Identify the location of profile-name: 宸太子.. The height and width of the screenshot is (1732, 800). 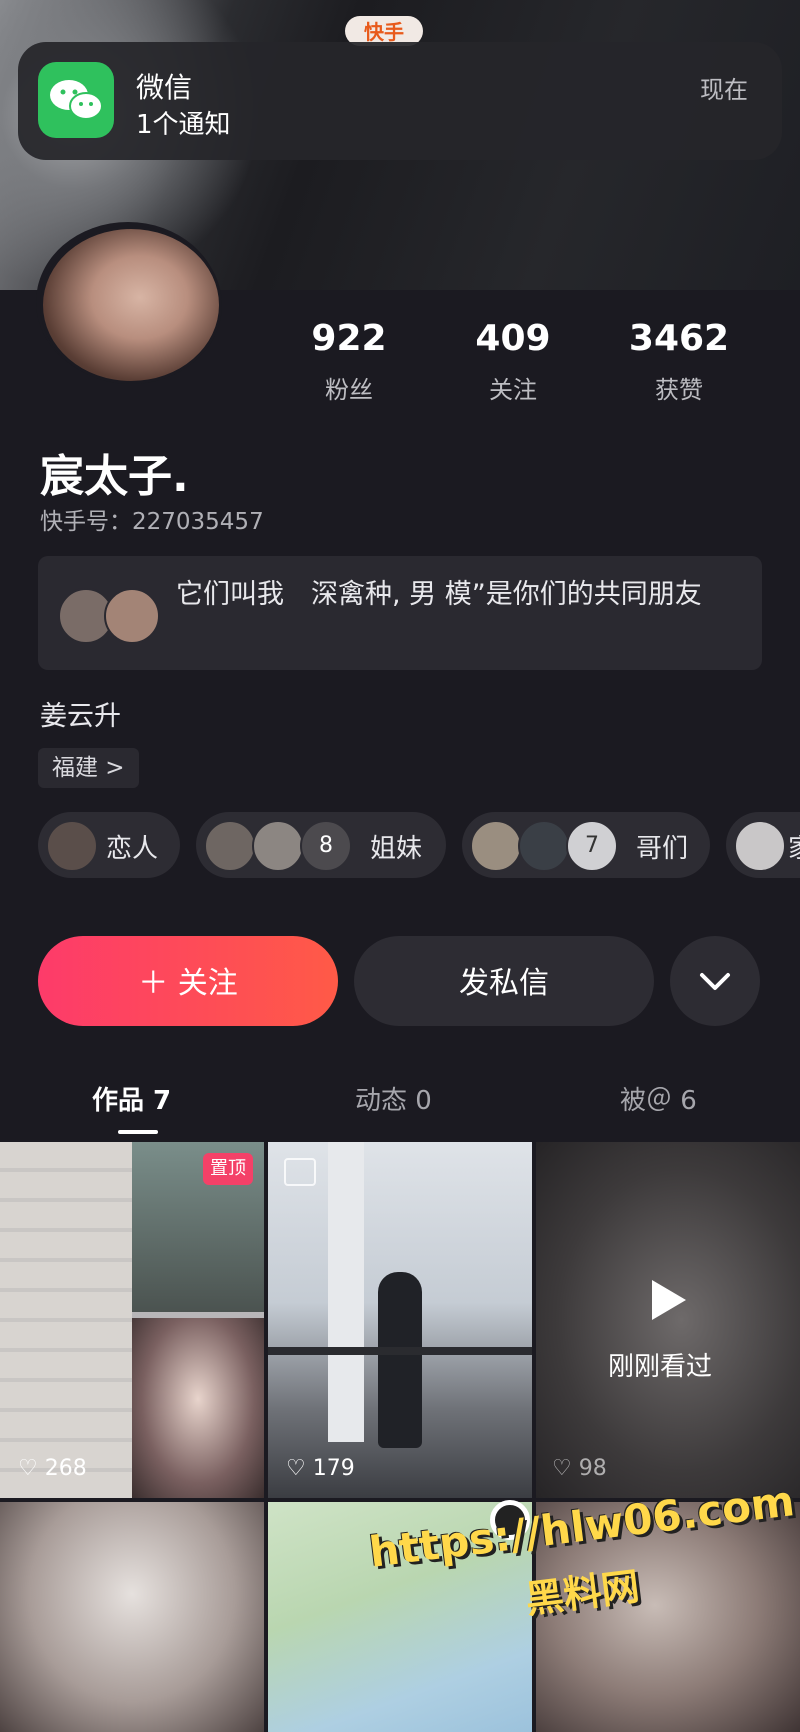
(114, 476).